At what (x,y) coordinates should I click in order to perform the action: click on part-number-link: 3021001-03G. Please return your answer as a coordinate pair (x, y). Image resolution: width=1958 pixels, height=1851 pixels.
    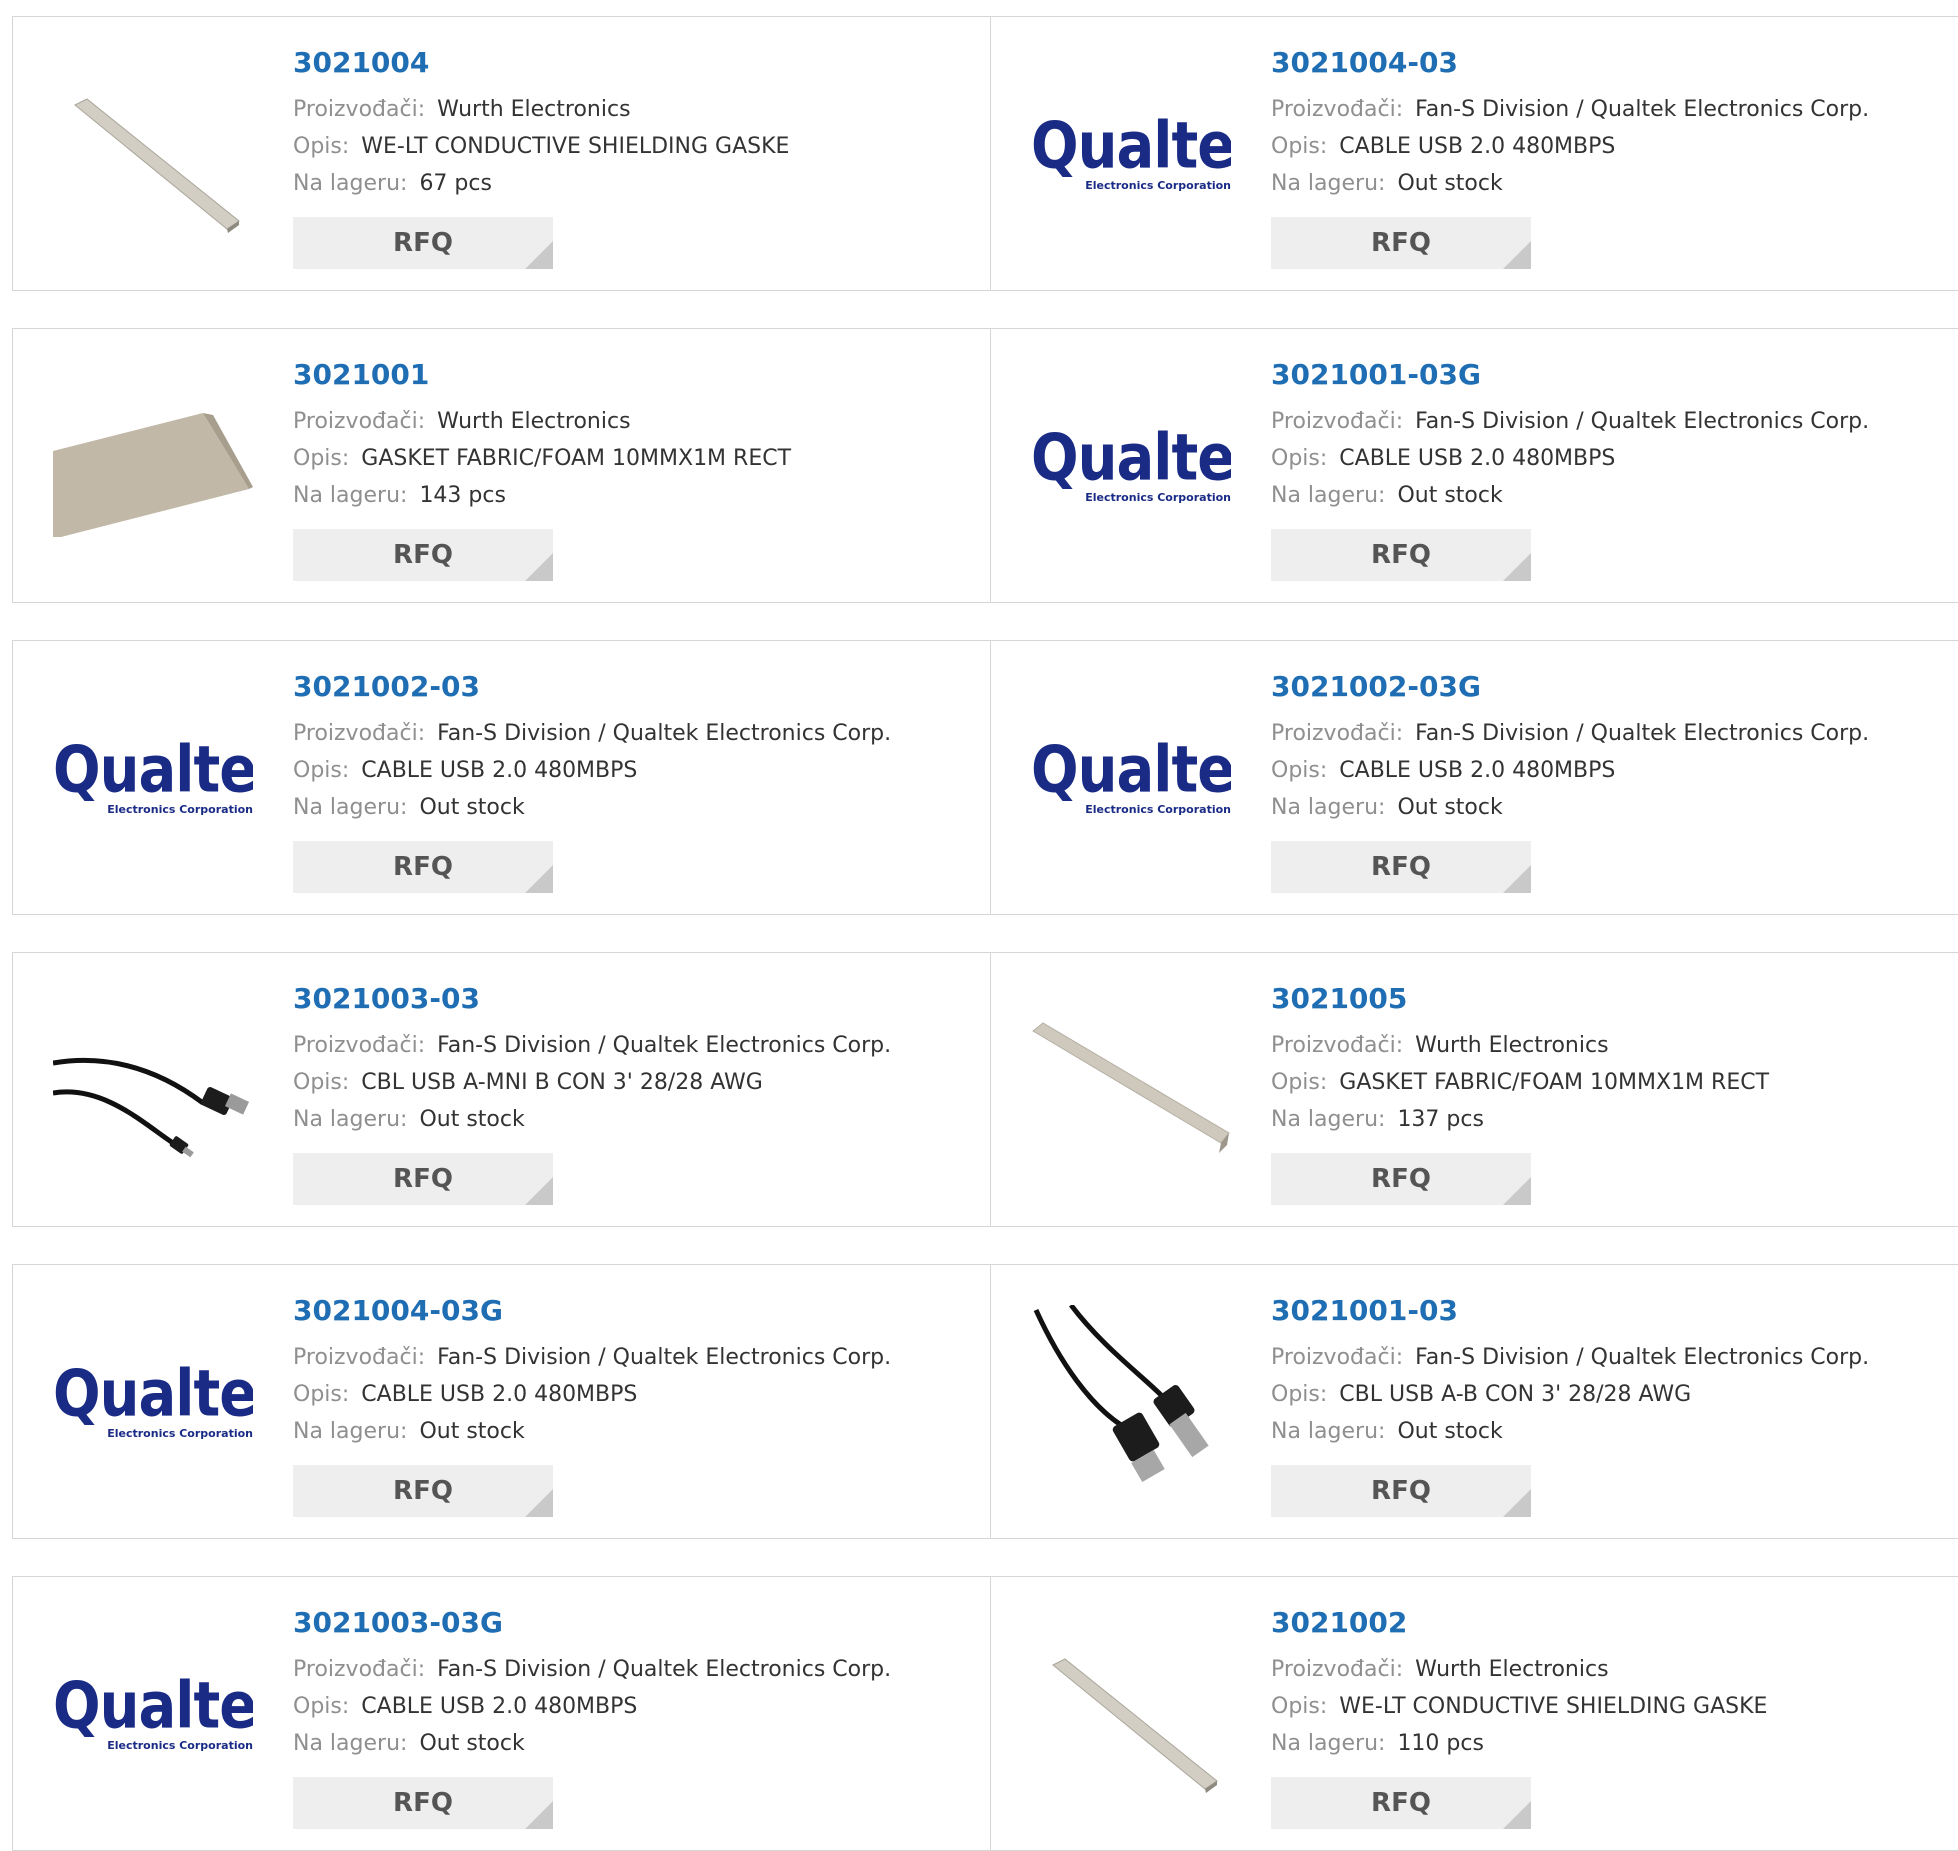
    Looking at the image, I should click on (1570, 375).